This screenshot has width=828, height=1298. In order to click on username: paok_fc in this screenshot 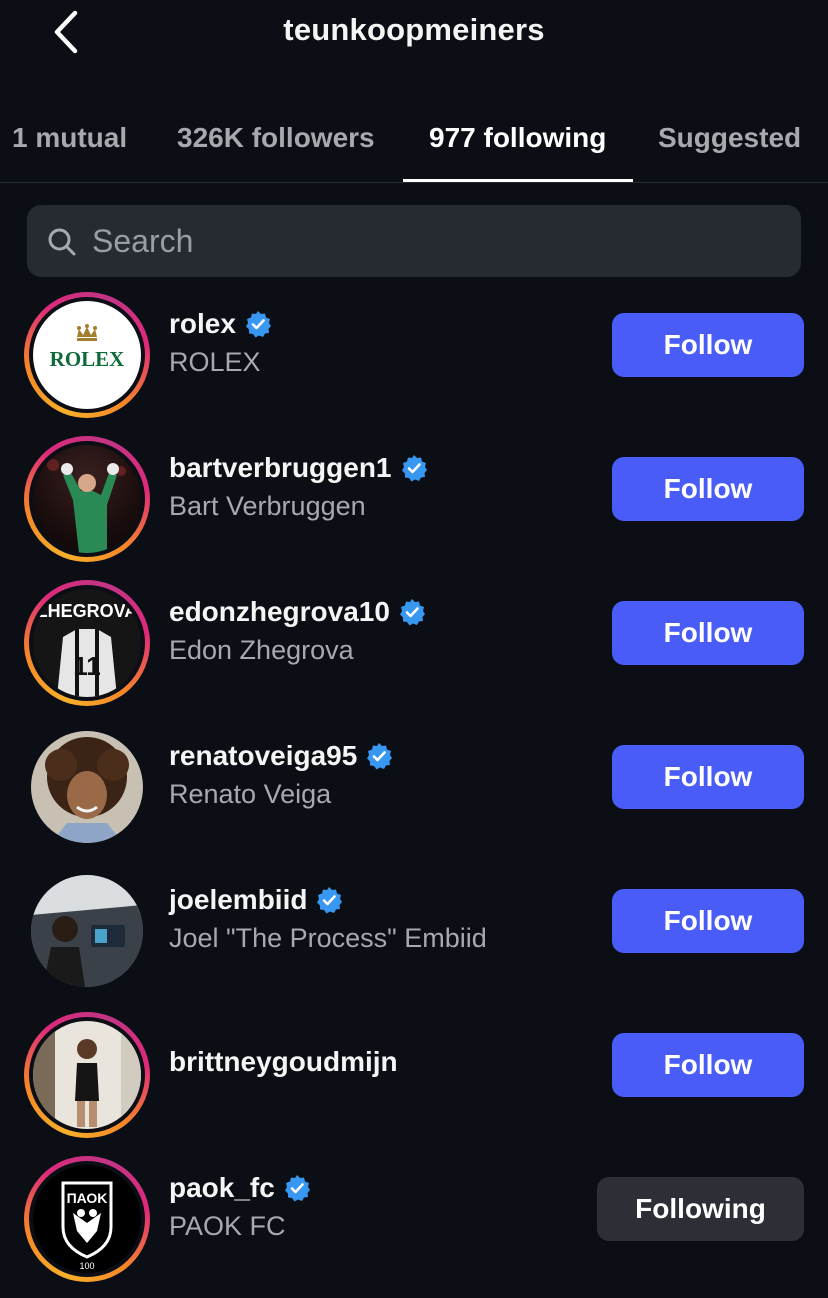, I will do `click(222, 1188)`.